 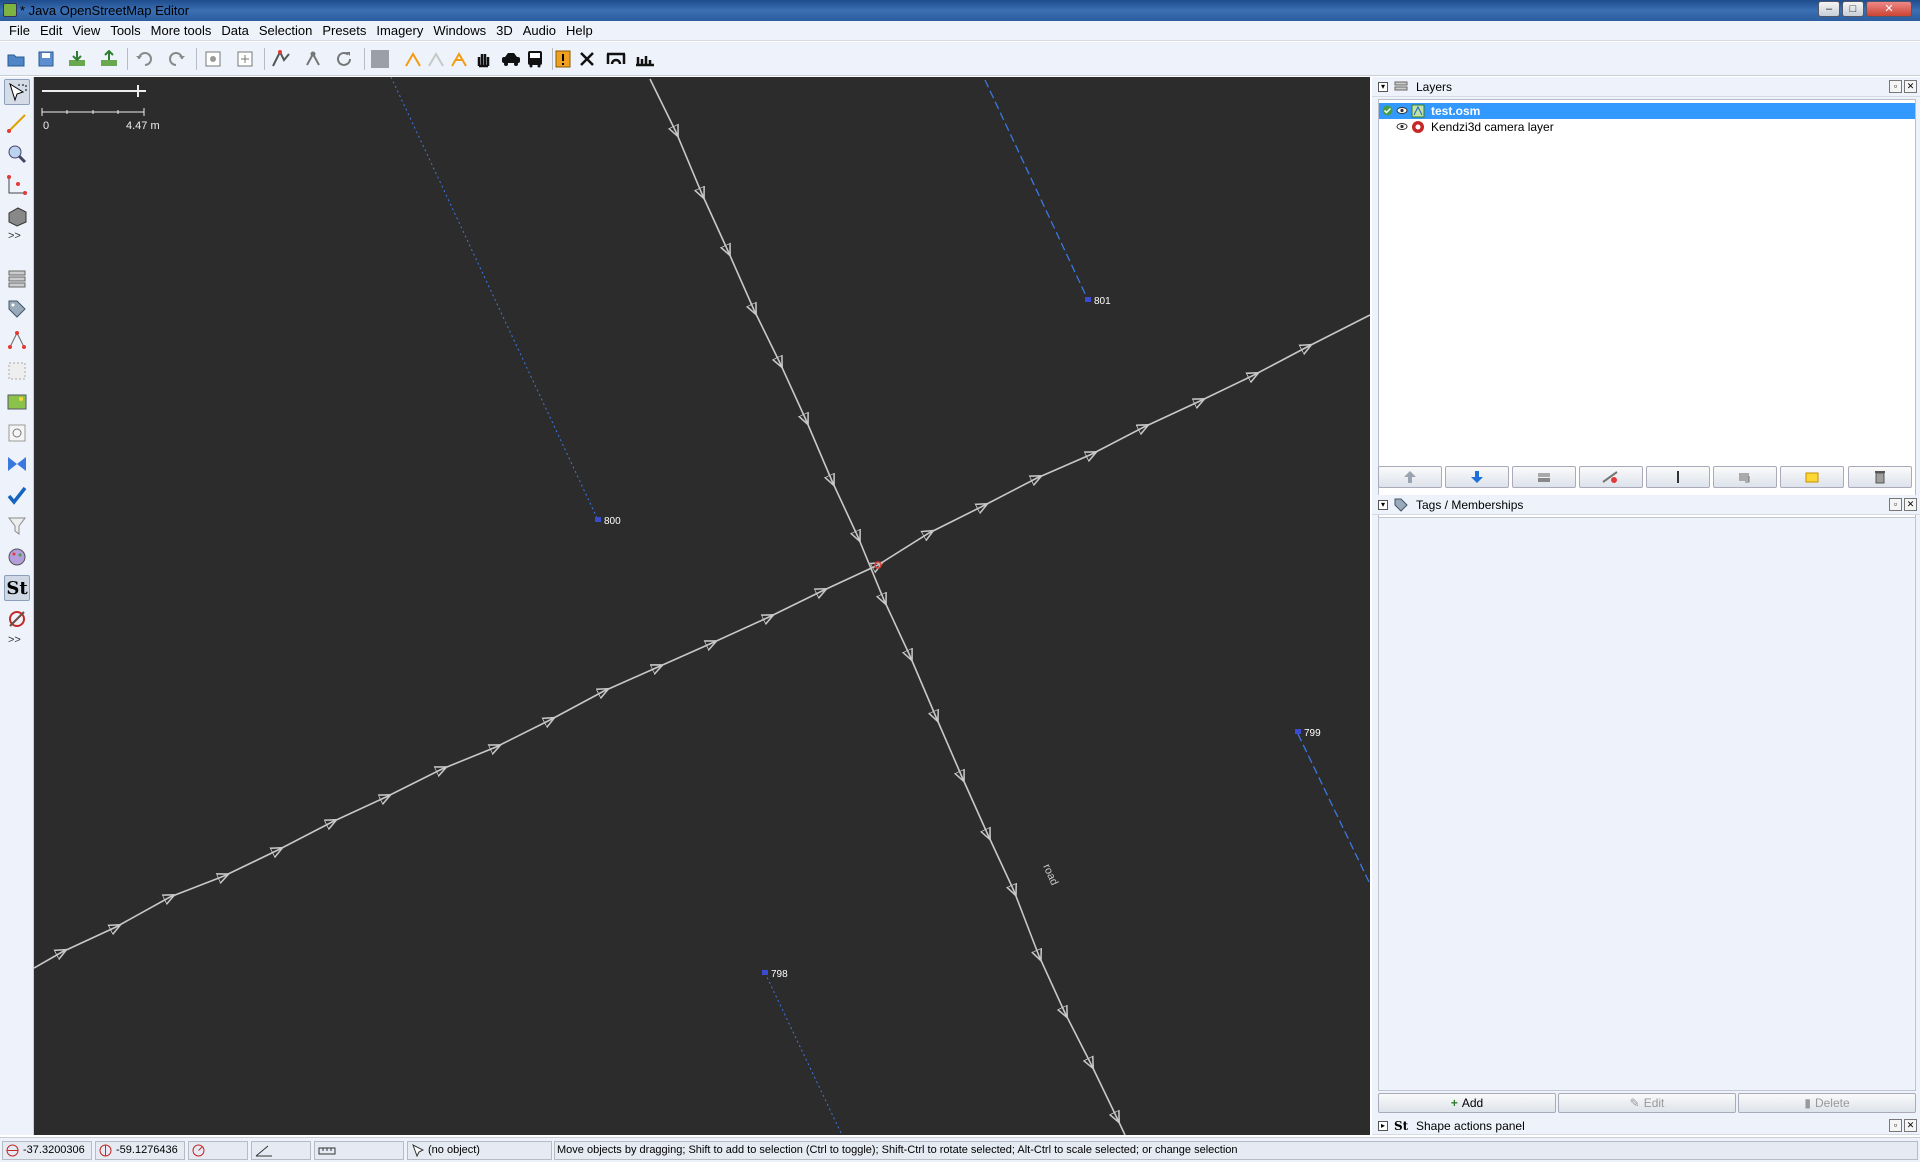 What do you see at coordinates (1880, 477) in the screenshot?
I see `delete-layer-button` at bounding box center [1880, 477].